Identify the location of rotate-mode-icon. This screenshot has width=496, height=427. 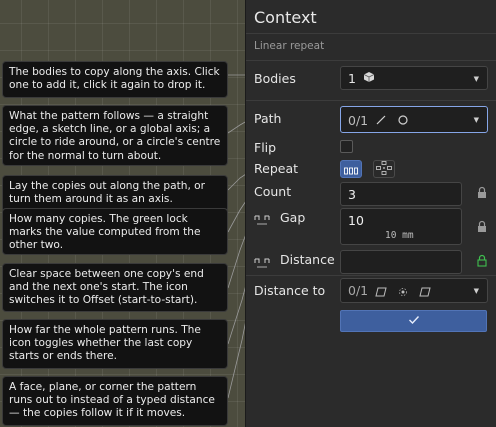
(384, 169).